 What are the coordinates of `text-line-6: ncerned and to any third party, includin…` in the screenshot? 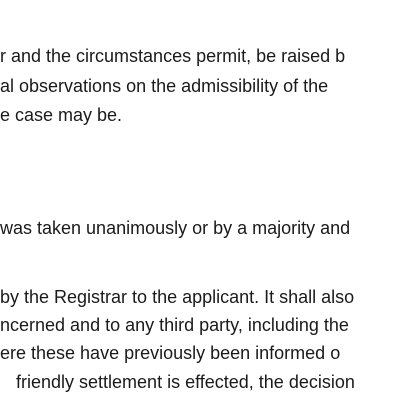 It's located at (174, 325).